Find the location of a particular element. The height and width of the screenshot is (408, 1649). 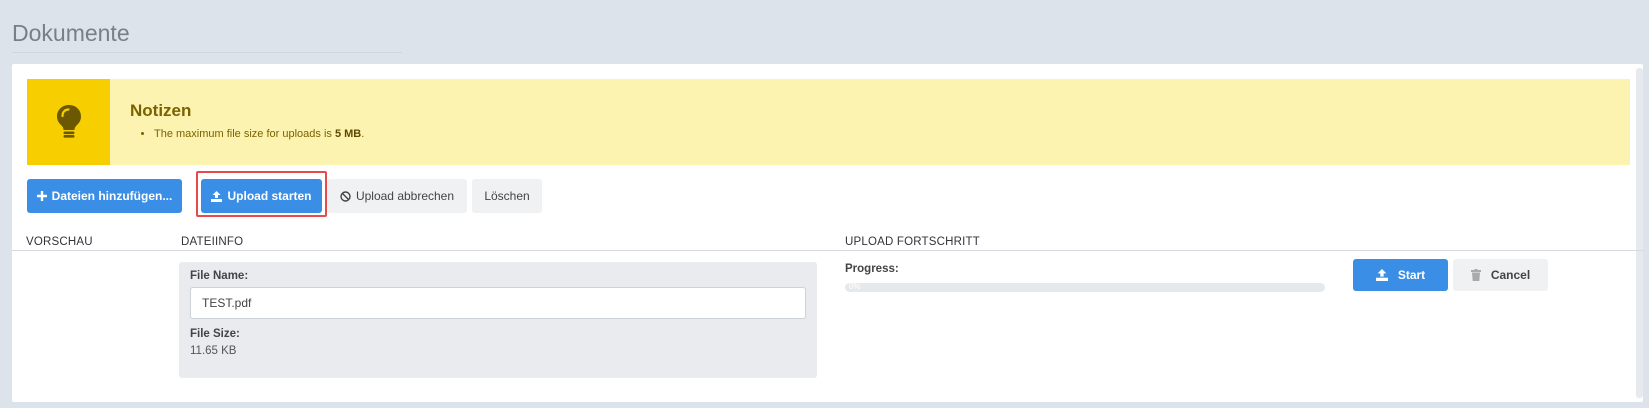

plus-icon is located at coordinates (41, 196).